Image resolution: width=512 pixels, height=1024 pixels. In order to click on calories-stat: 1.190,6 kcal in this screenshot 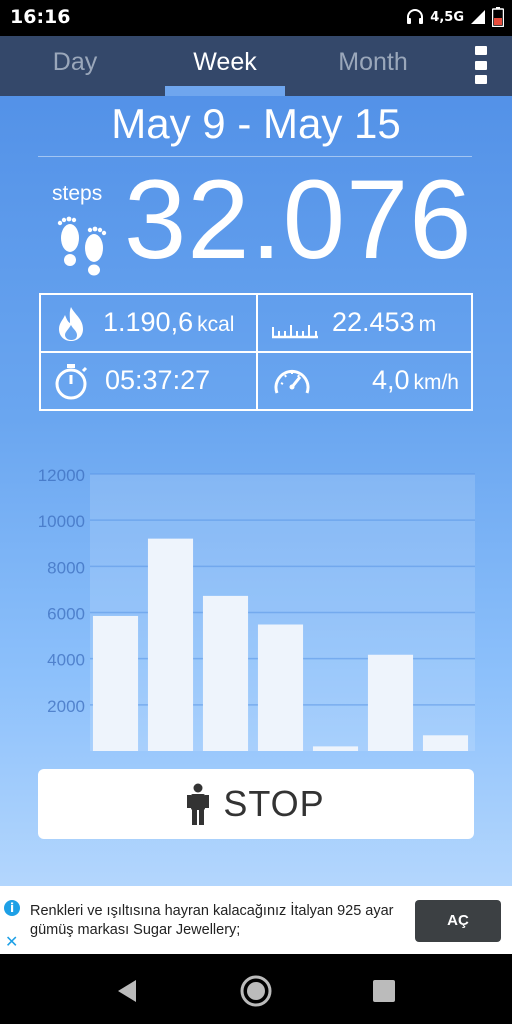, I will do `click(148, 323)`.